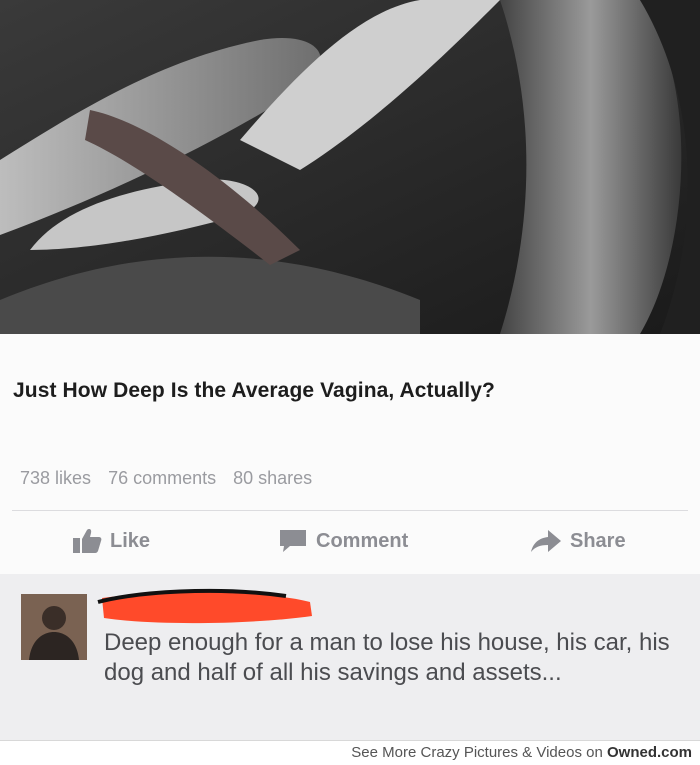 The width and height of the screenshot is (700, 765). What do you see at coordinates (54, 627) in the screenshot?
I see `avatar` at bounding box center [54, 627].